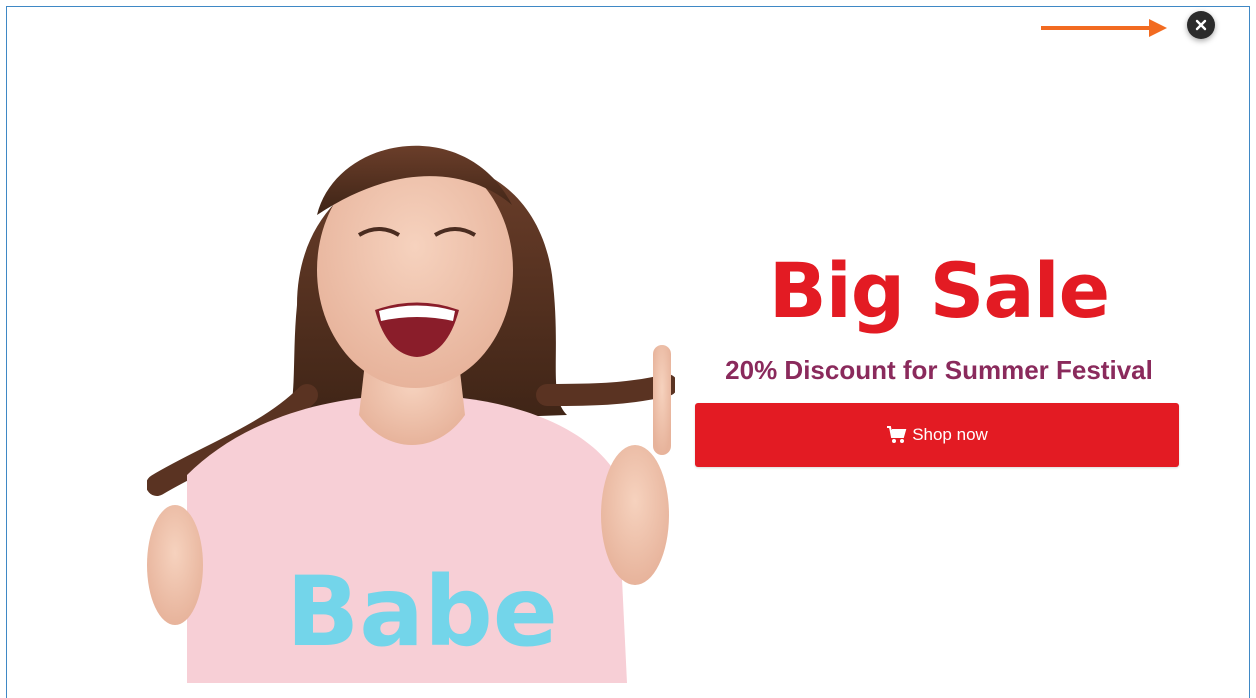 The image size is (1256, 698). I want to click on close-icon, so click(1201, 25).